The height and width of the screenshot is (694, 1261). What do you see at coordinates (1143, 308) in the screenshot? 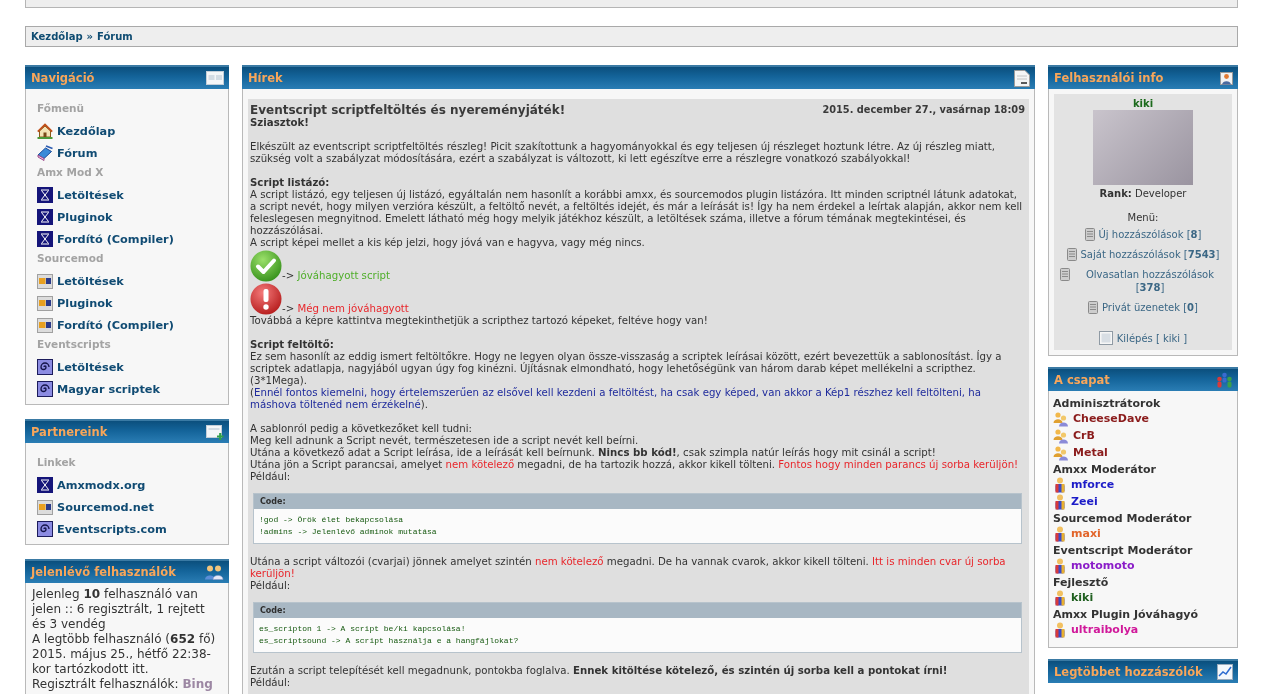
I see `menu-link: Privát üzenetek [0]` at bounding box center [1143, 308].